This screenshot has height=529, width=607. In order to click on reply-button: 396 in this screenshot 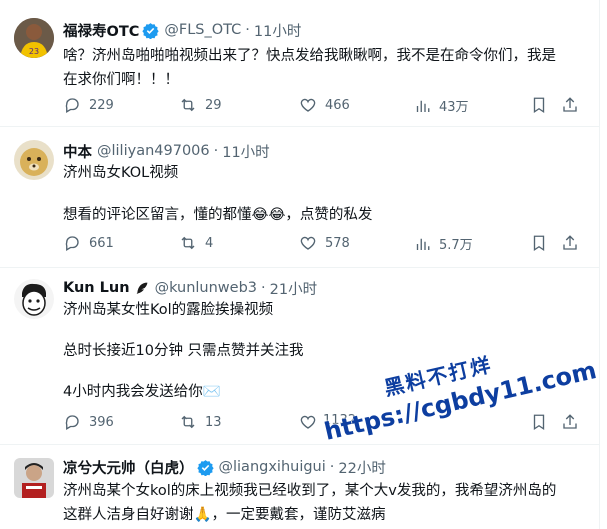, I will do `click(88, 422)`.